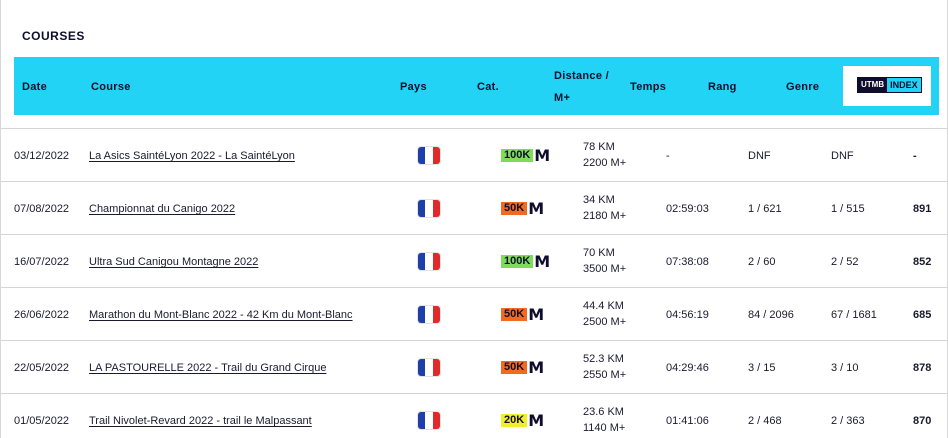 The width and height of the screenshot is (948, 438). Describe the element at coordinates (42, 368) in the screenshot. I see `row-date: 22/05/2022` at that location.